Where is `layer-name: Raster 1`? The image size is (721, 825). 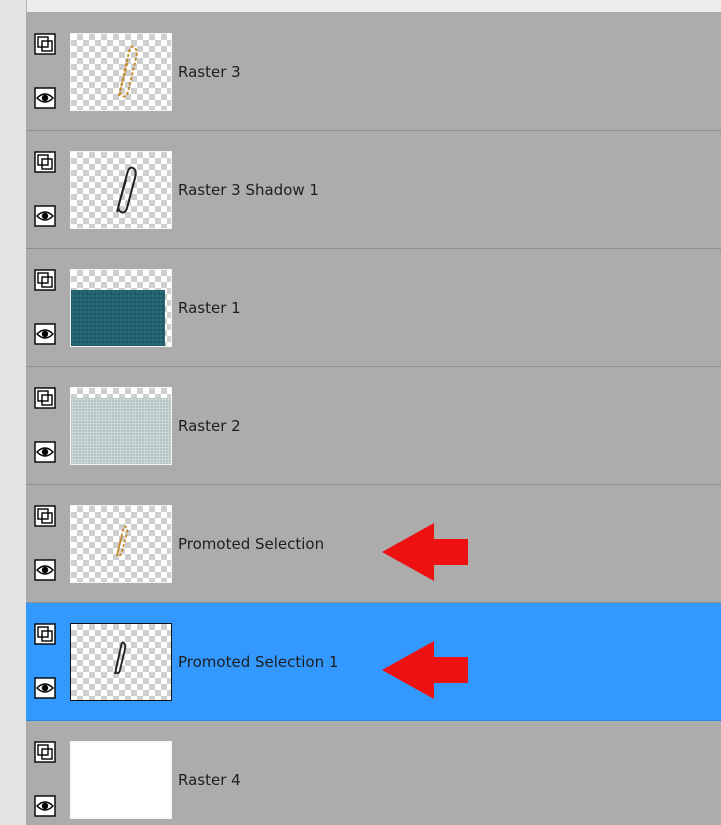
layer-name: Raster 1 is located at coordinates (209, 308).